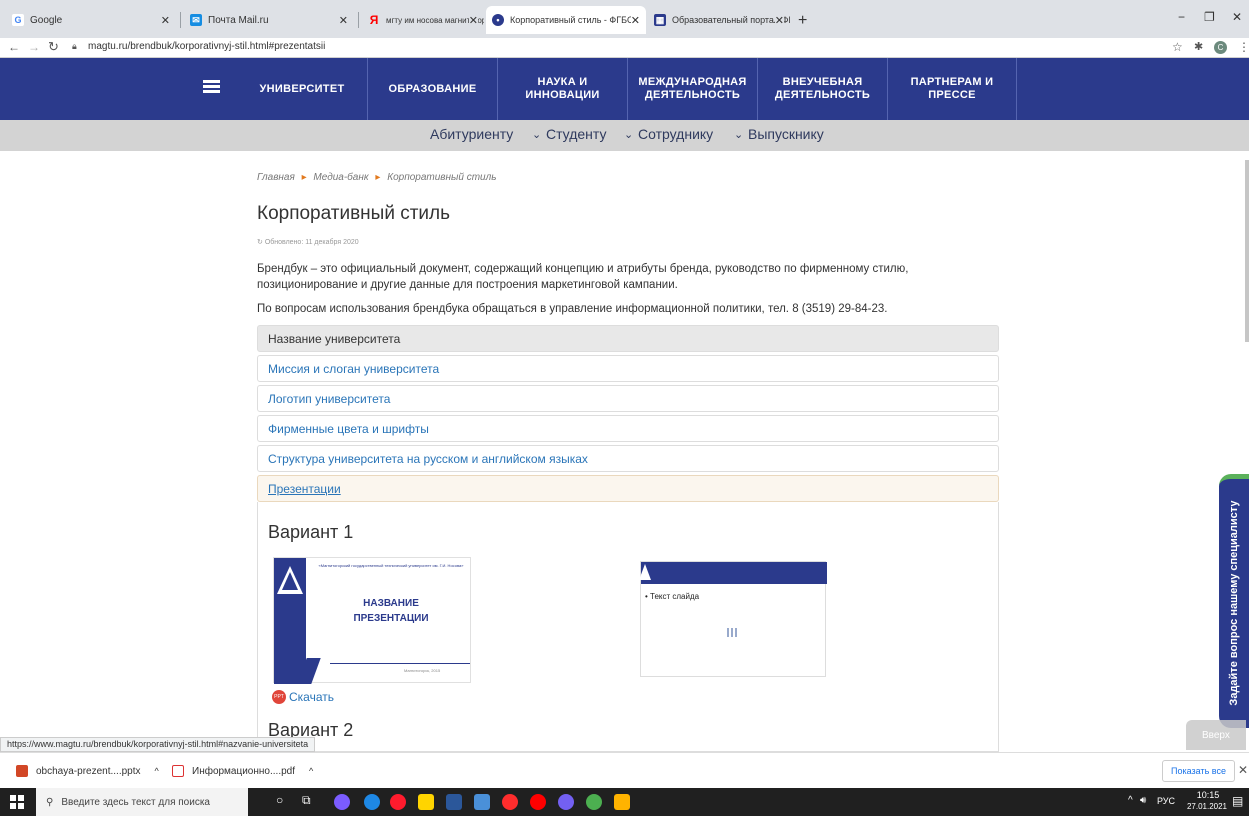  Describe the element at coordinates (822, 89) in the screenshot. I see `nav-extracurricular: ВНЕУЧЕБНАЯ ДЕЯТЕЛЬНОСТЬ` at that location.